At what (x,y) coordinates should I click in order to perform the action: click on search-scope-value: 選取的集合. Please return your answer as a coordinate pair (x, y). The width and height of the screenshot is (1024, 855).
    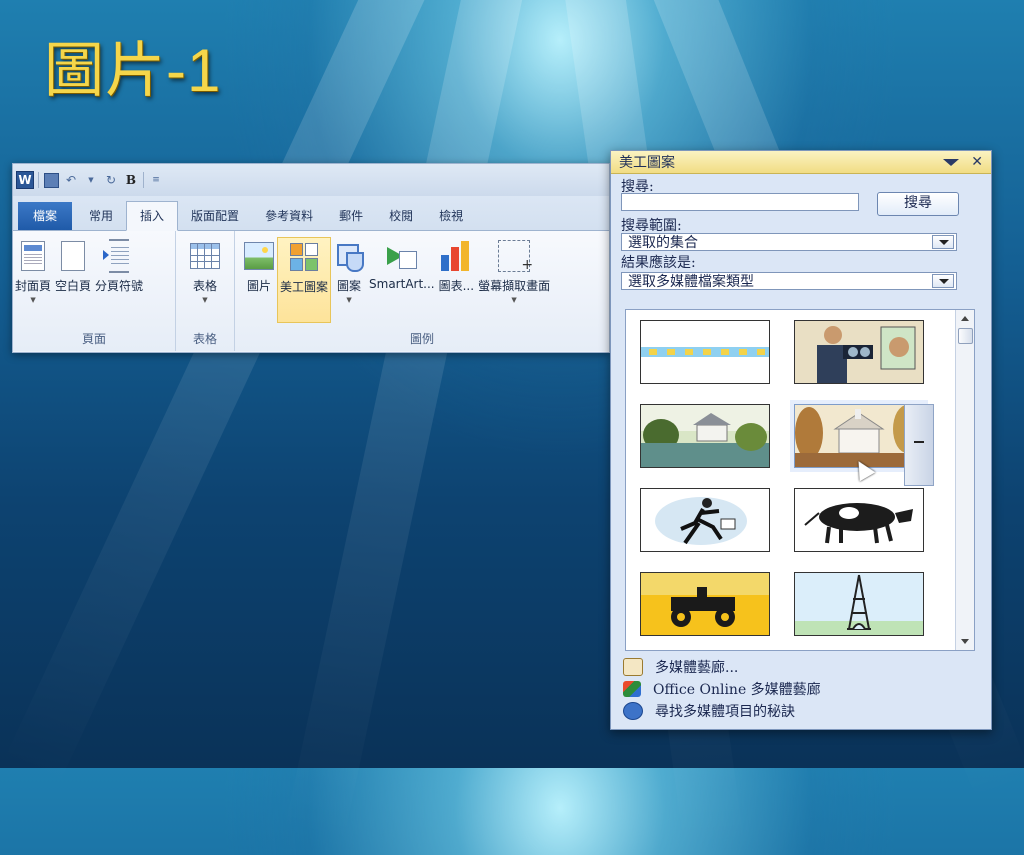
    Looking at the image, I should click on (663, 243).